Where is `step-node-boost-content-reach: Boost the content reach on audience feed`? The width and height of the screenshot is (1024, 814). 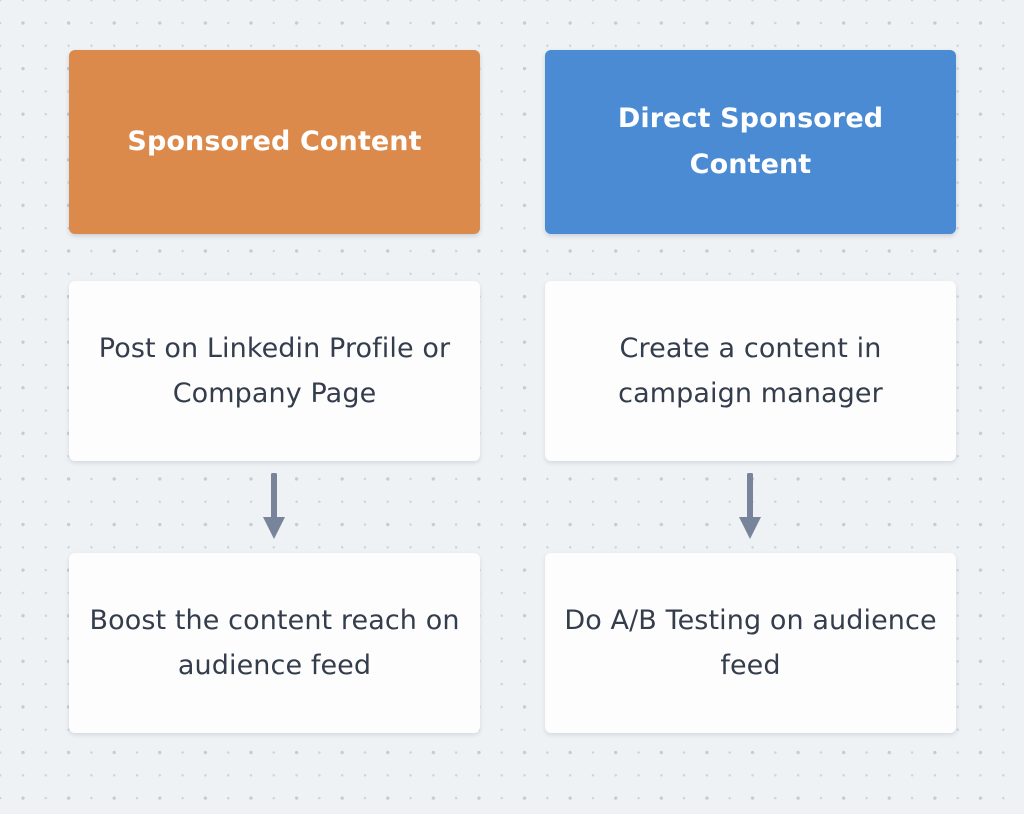 step-node-boost-content-reach: Boost the content reach on audience feed is located at coordinates (274, 643).